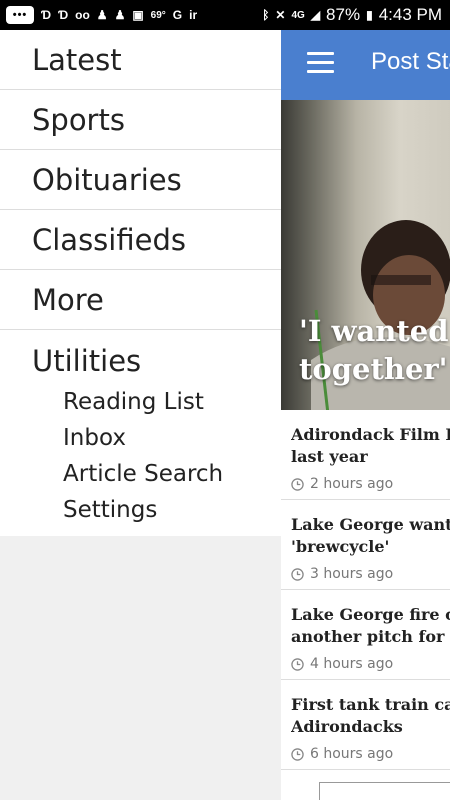 The image size is (450, 800). I want to click on hamburger-menu-icon, so click(320, 63).